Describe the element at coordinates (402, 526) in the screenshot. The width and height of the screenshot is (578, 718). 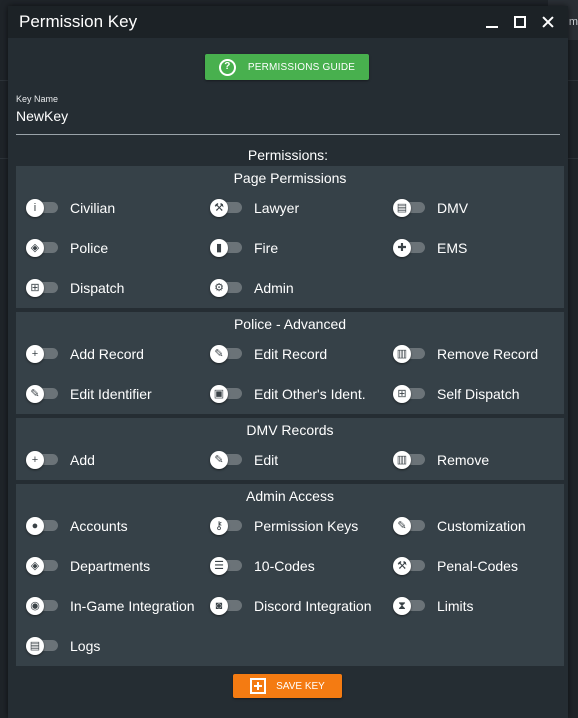
I see `paint-brush-icon: ✎` at that location.